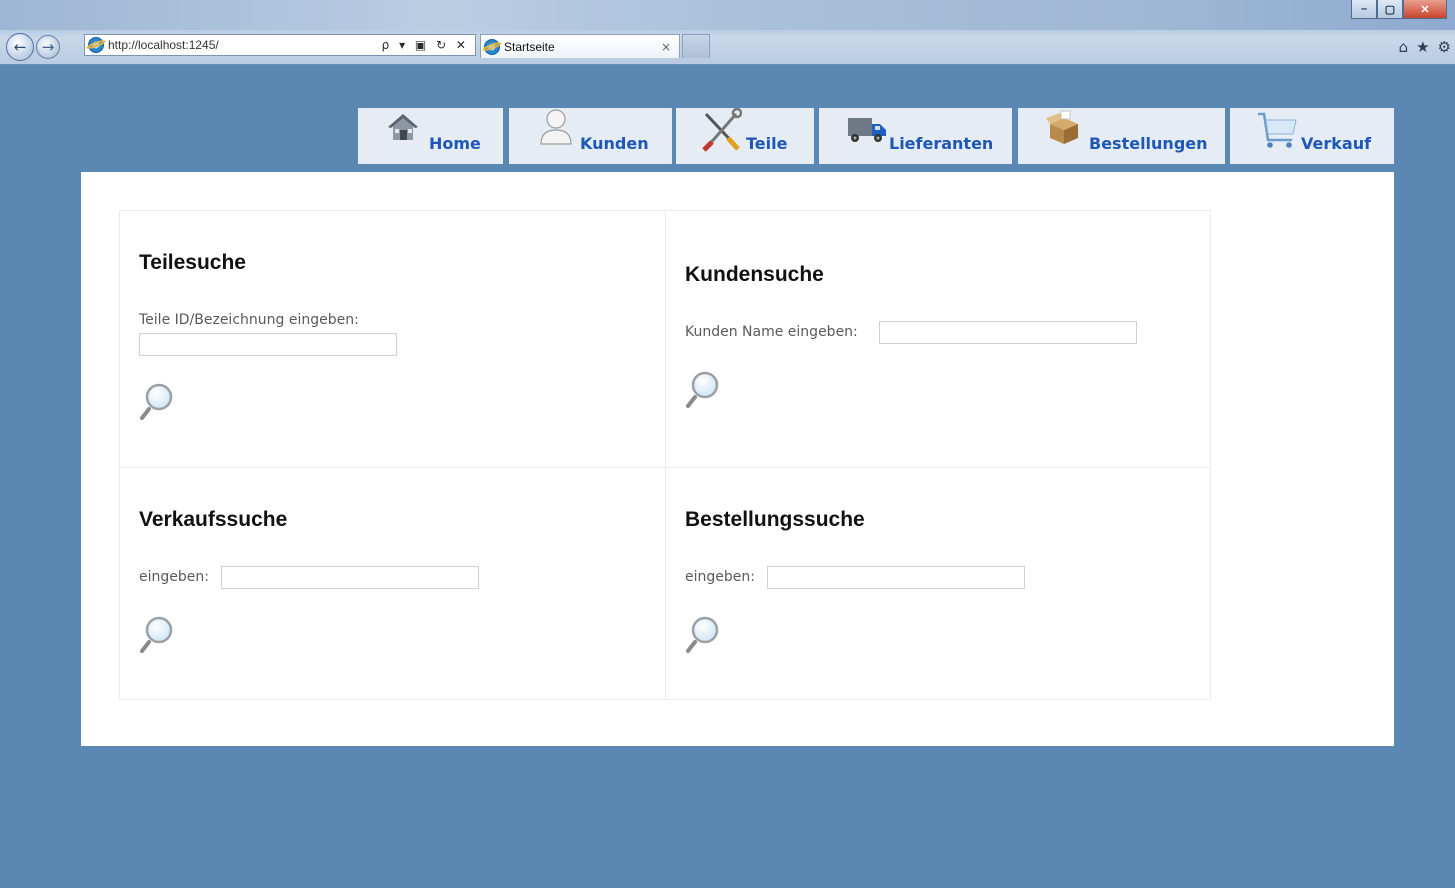 The height and width of the screenshot is (888, 1455). I want to click on address-bar: http://localhost:1245/ ρ ▾ ▣ ↻ ✕, so click(280, 45).